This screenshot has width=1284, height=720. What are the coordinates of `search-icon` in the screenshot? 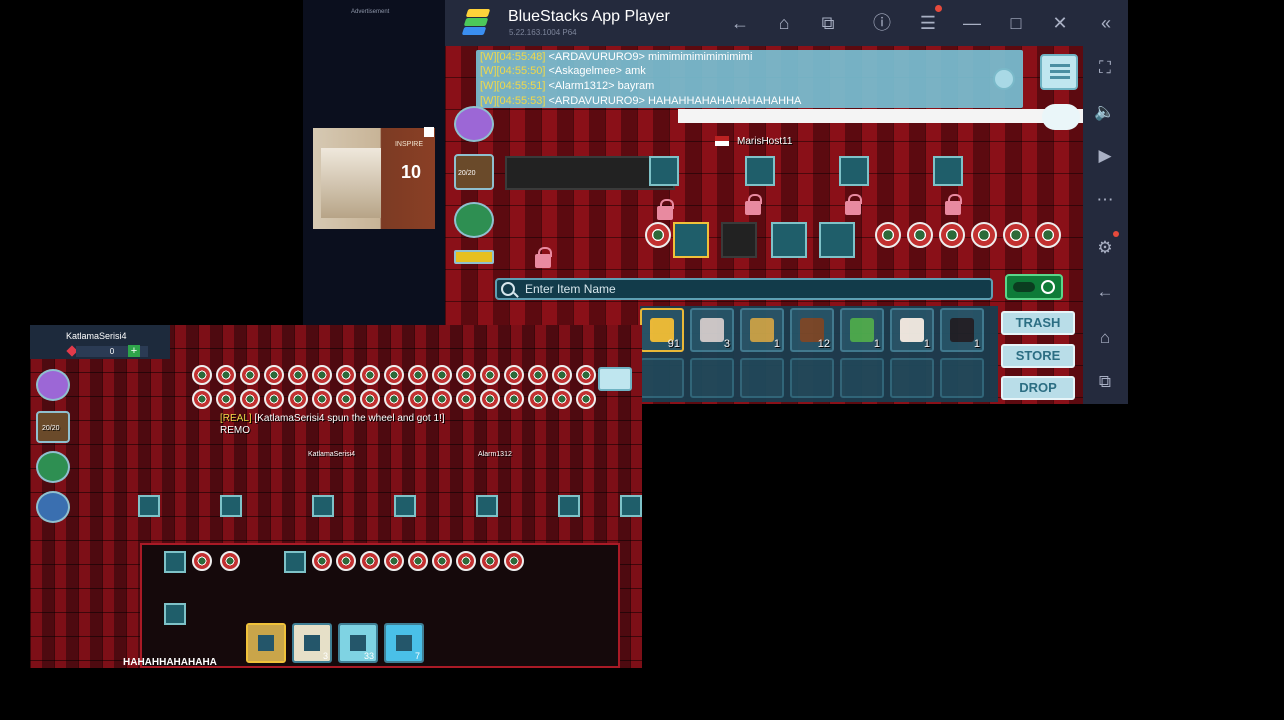 It's located at (508, 289).